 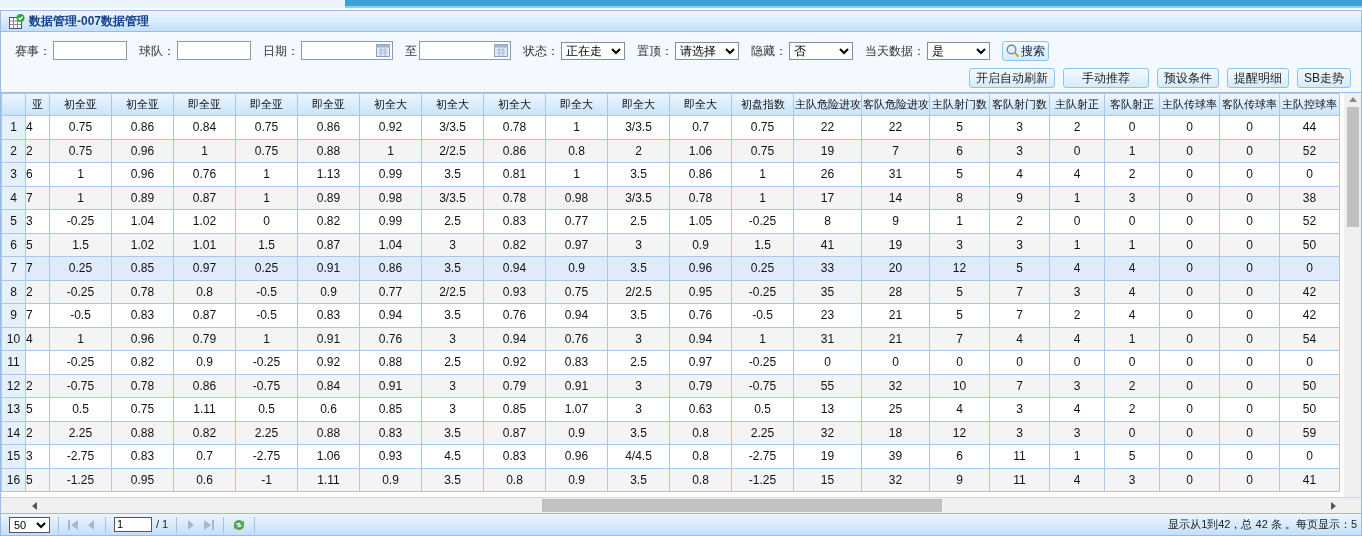 What do you see at coordinates (142, 479) in the screenshot?
I see `table-cell: 0.95` at bounding box center [142, 479].